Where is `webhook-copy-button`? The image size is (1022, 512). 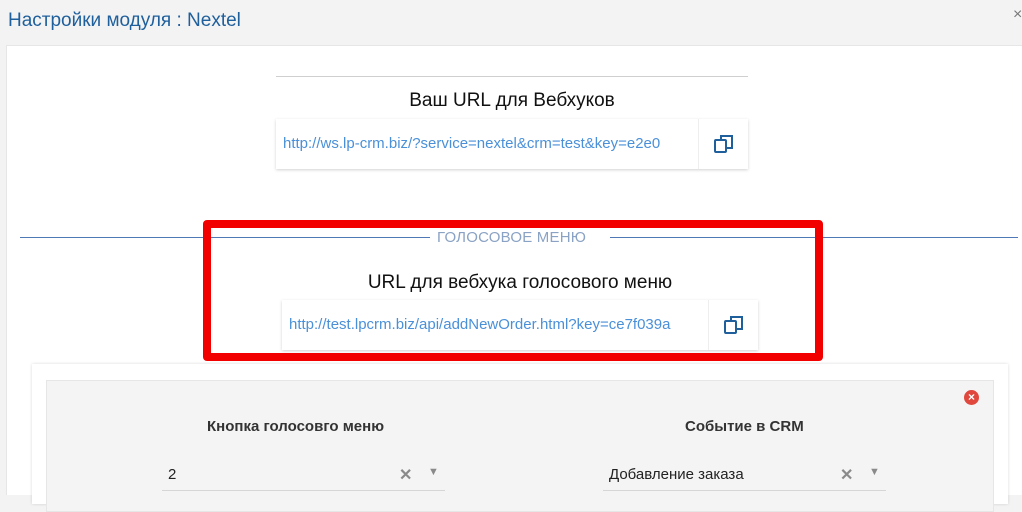
webhook-copy-button is located at coordinates (723, 144).